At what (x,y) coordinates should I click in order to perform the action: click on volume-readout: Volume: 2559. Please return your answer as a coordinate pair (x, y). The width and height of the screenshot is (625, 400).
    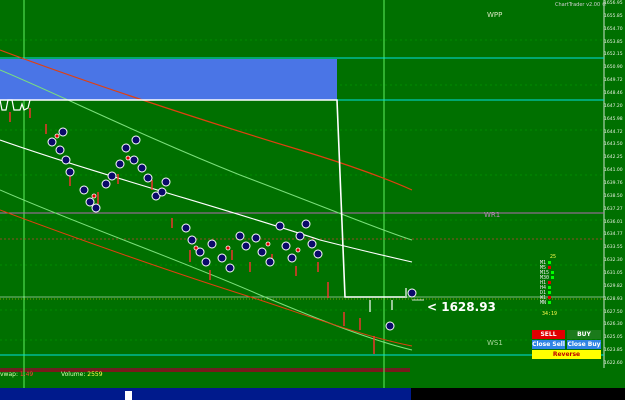
    Looking at the image, I should click on (82, 374).